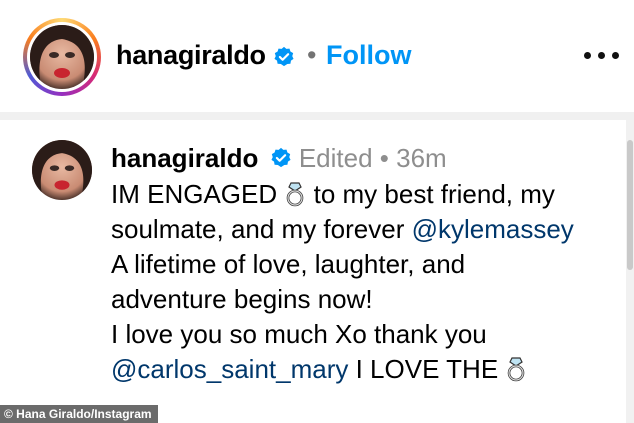 The height and width of the screenshot is (423, 634). I want to click on photo-credit: © Hana Giraldo/Instagram, so click(79, 414).